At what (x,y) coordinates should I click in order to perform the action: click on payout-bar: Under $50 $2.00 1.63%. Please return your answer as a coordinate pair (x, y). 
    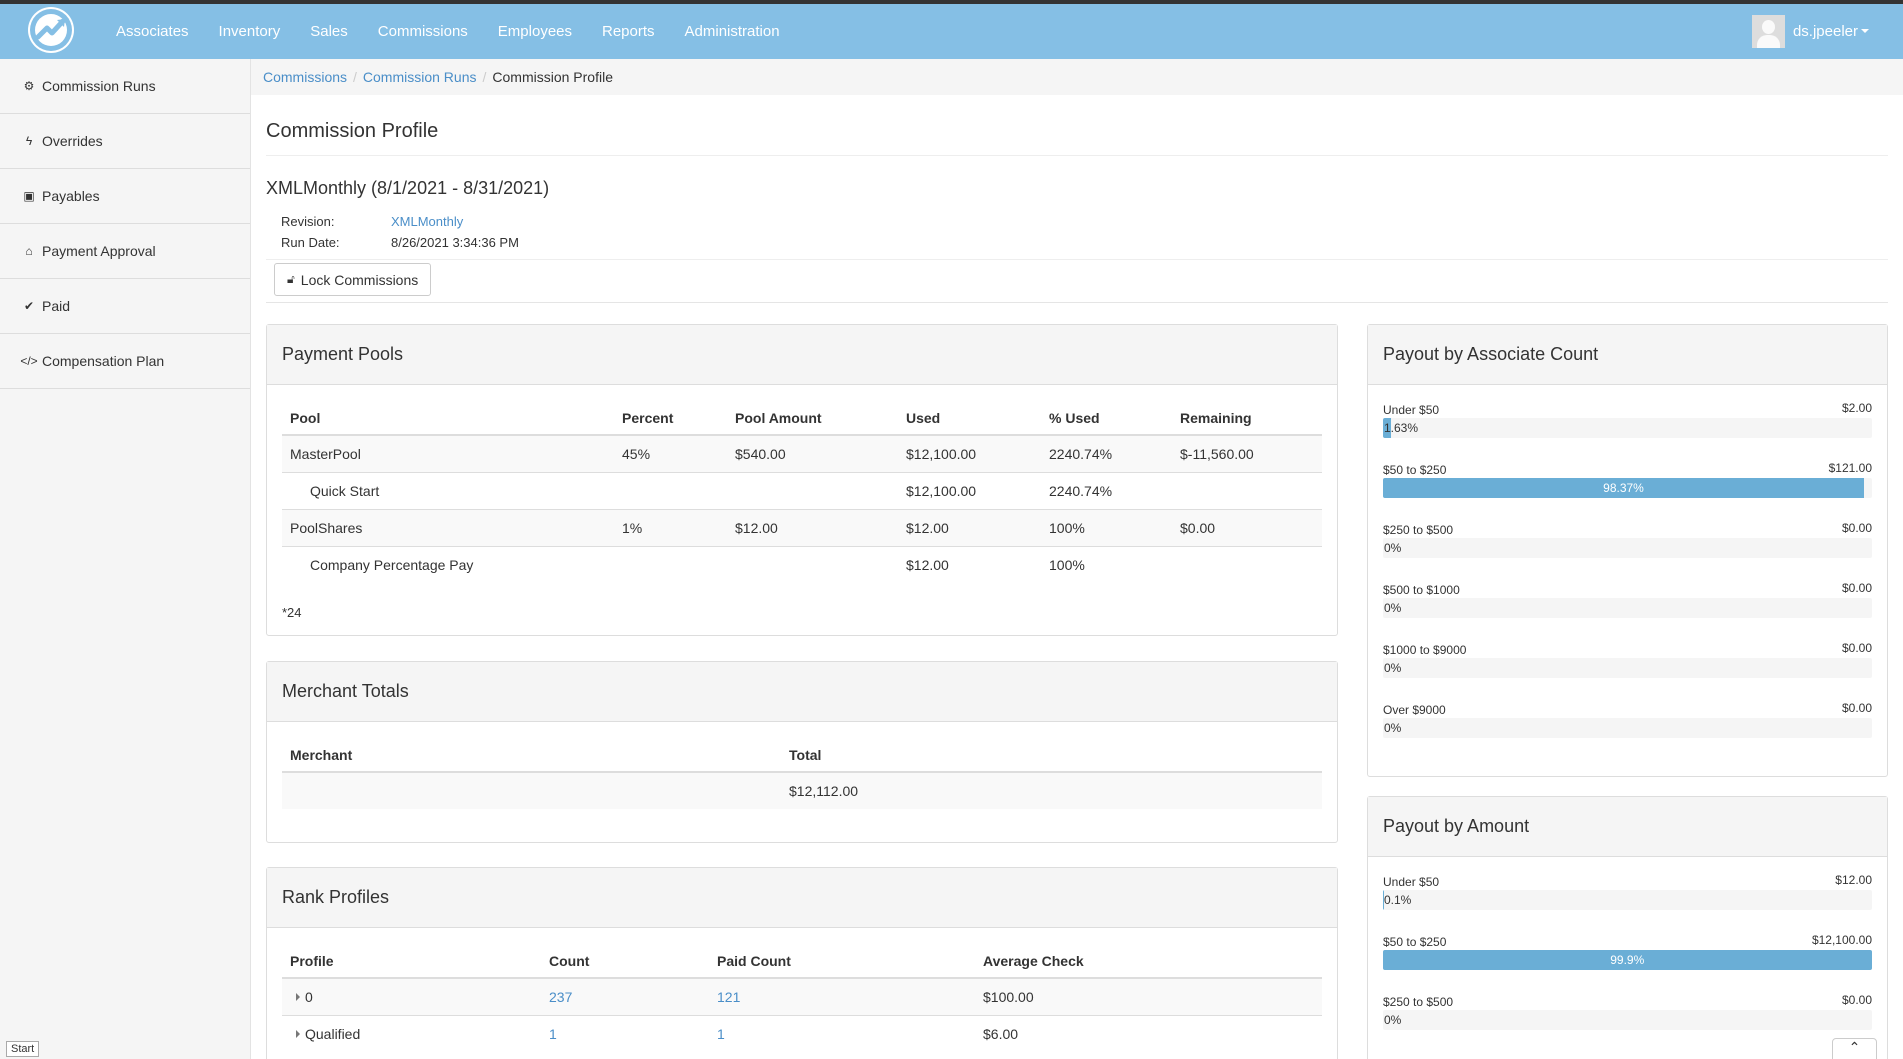
    Looking at the image, I should click on (1627, 415).